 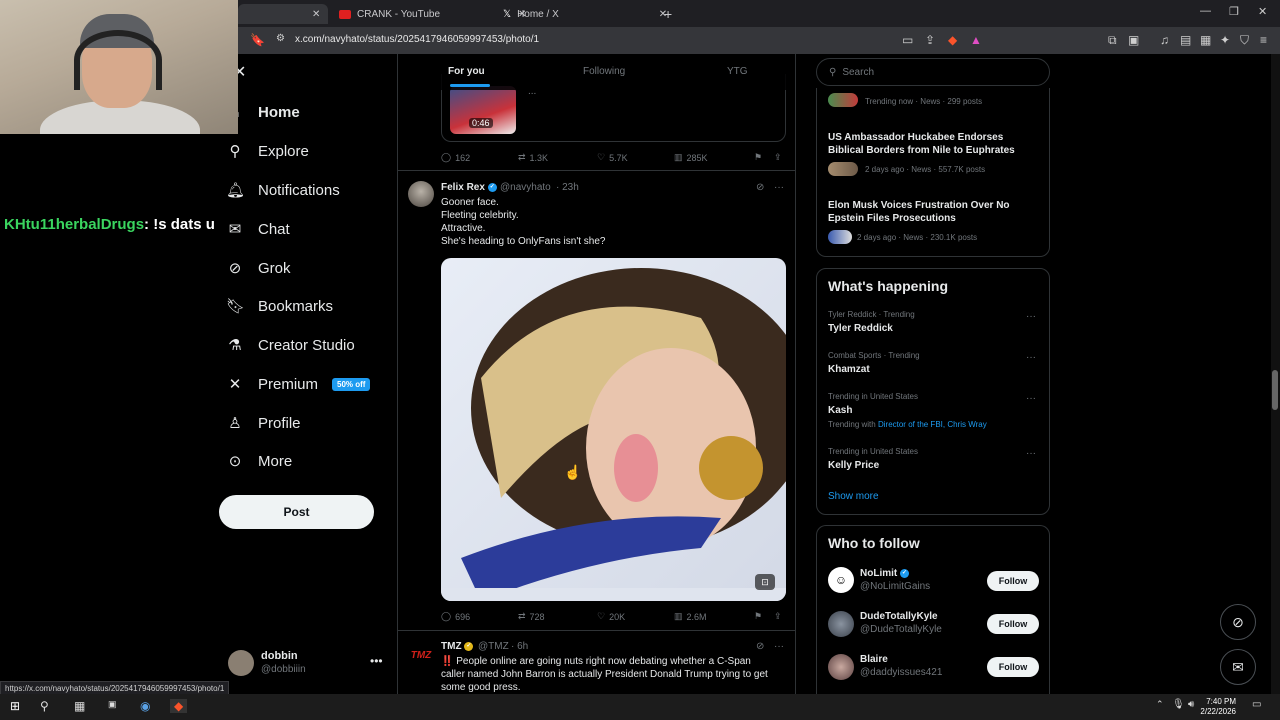 What do you see at coordinates (874, 659) in the screenshot?
I see `account-name: Blaire` at bounding box center [874, 659].